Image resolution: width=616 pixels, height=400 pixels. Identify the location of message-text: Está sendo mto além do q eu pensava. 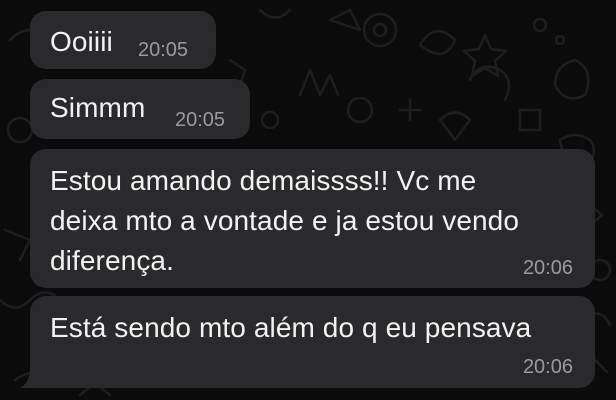
(291, 327).